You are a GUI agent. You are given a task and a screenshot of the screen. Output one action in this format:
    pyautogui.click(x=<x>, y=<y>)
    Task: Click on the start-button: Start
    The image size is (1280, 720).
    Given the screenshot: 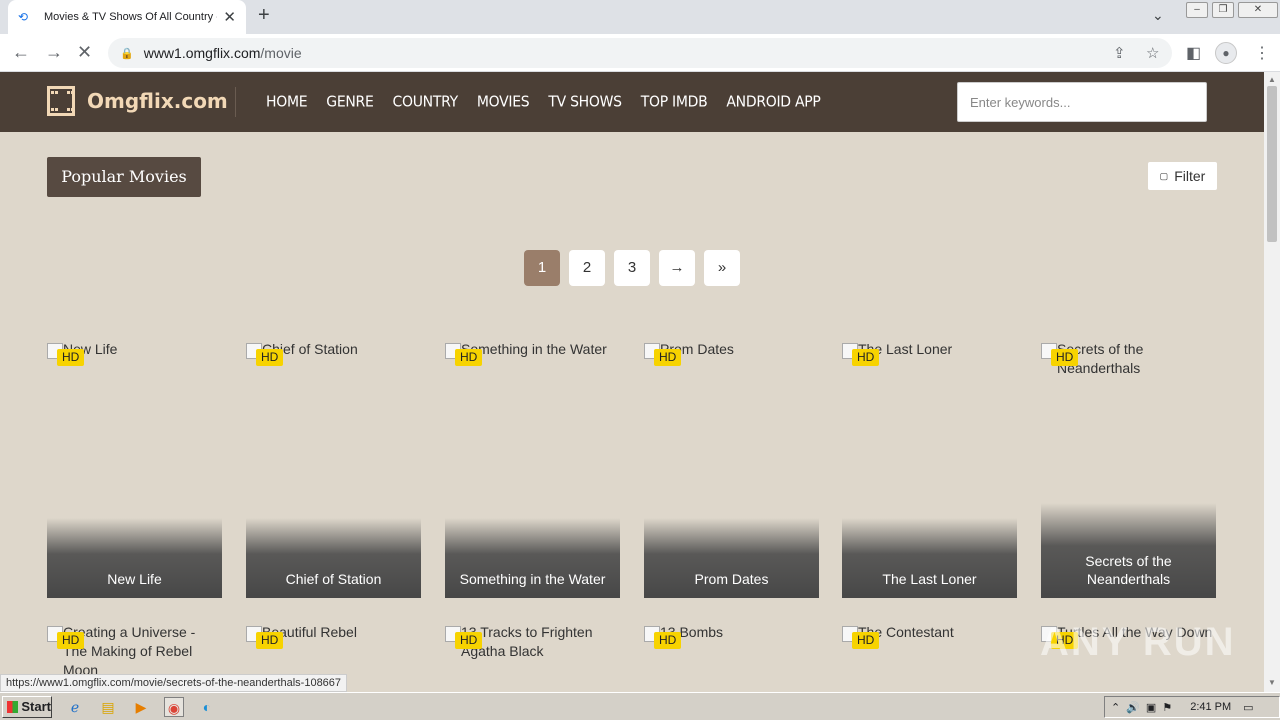 What is the action you would take?
    pyautogui.click(x=27, y=706)
    